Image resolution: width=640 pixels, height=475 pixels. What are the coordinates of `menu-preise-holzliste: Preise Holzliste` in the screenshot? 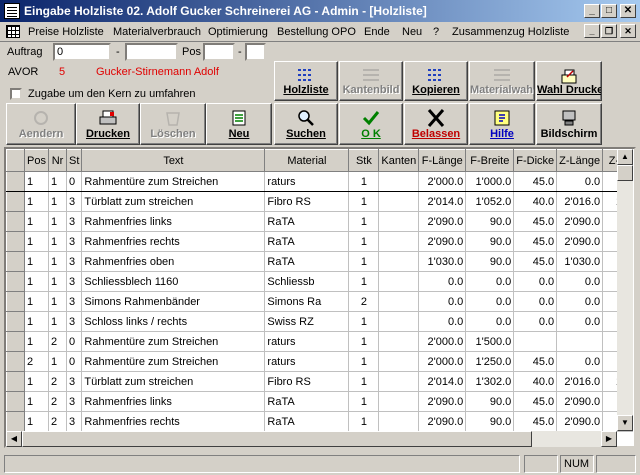 It's located at (66, 32).